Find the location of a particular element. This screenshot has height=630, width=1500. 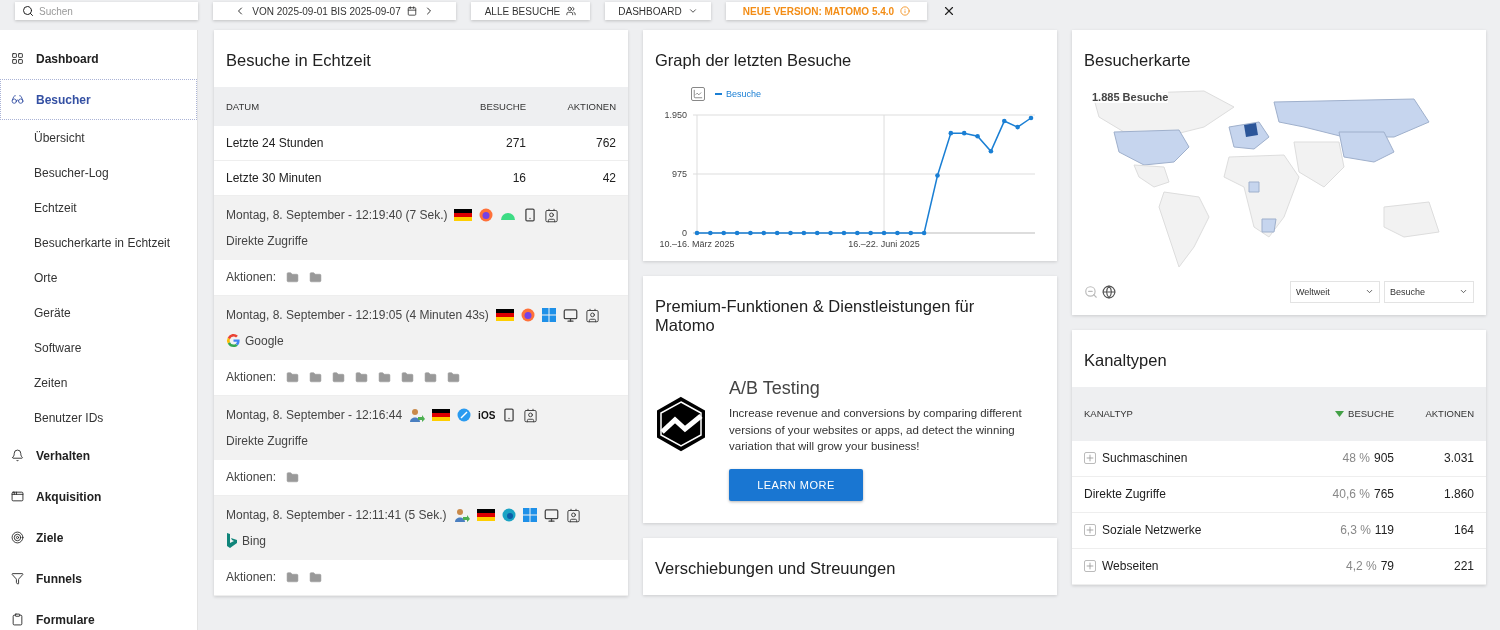

table-cell-text: 762 is located at coordinates (605, 142).